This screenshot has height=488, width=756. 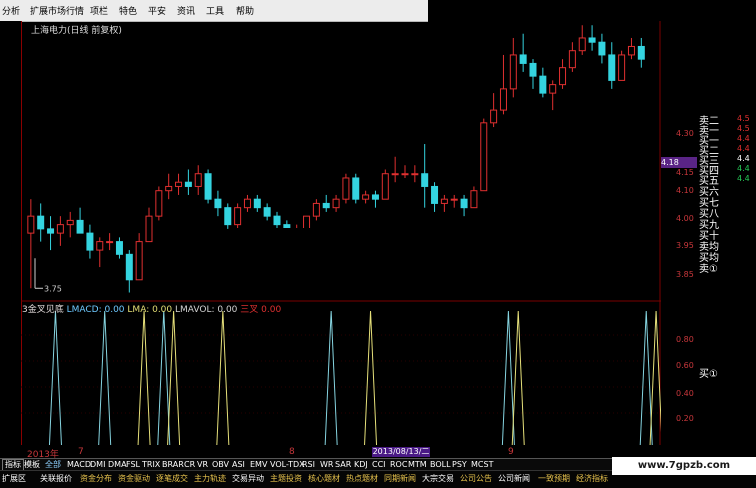 What do you see at coordinates (14, 112) in the screenshot?
I see `sidebar-tab: 推荐特` at bounding box center [14, 112].